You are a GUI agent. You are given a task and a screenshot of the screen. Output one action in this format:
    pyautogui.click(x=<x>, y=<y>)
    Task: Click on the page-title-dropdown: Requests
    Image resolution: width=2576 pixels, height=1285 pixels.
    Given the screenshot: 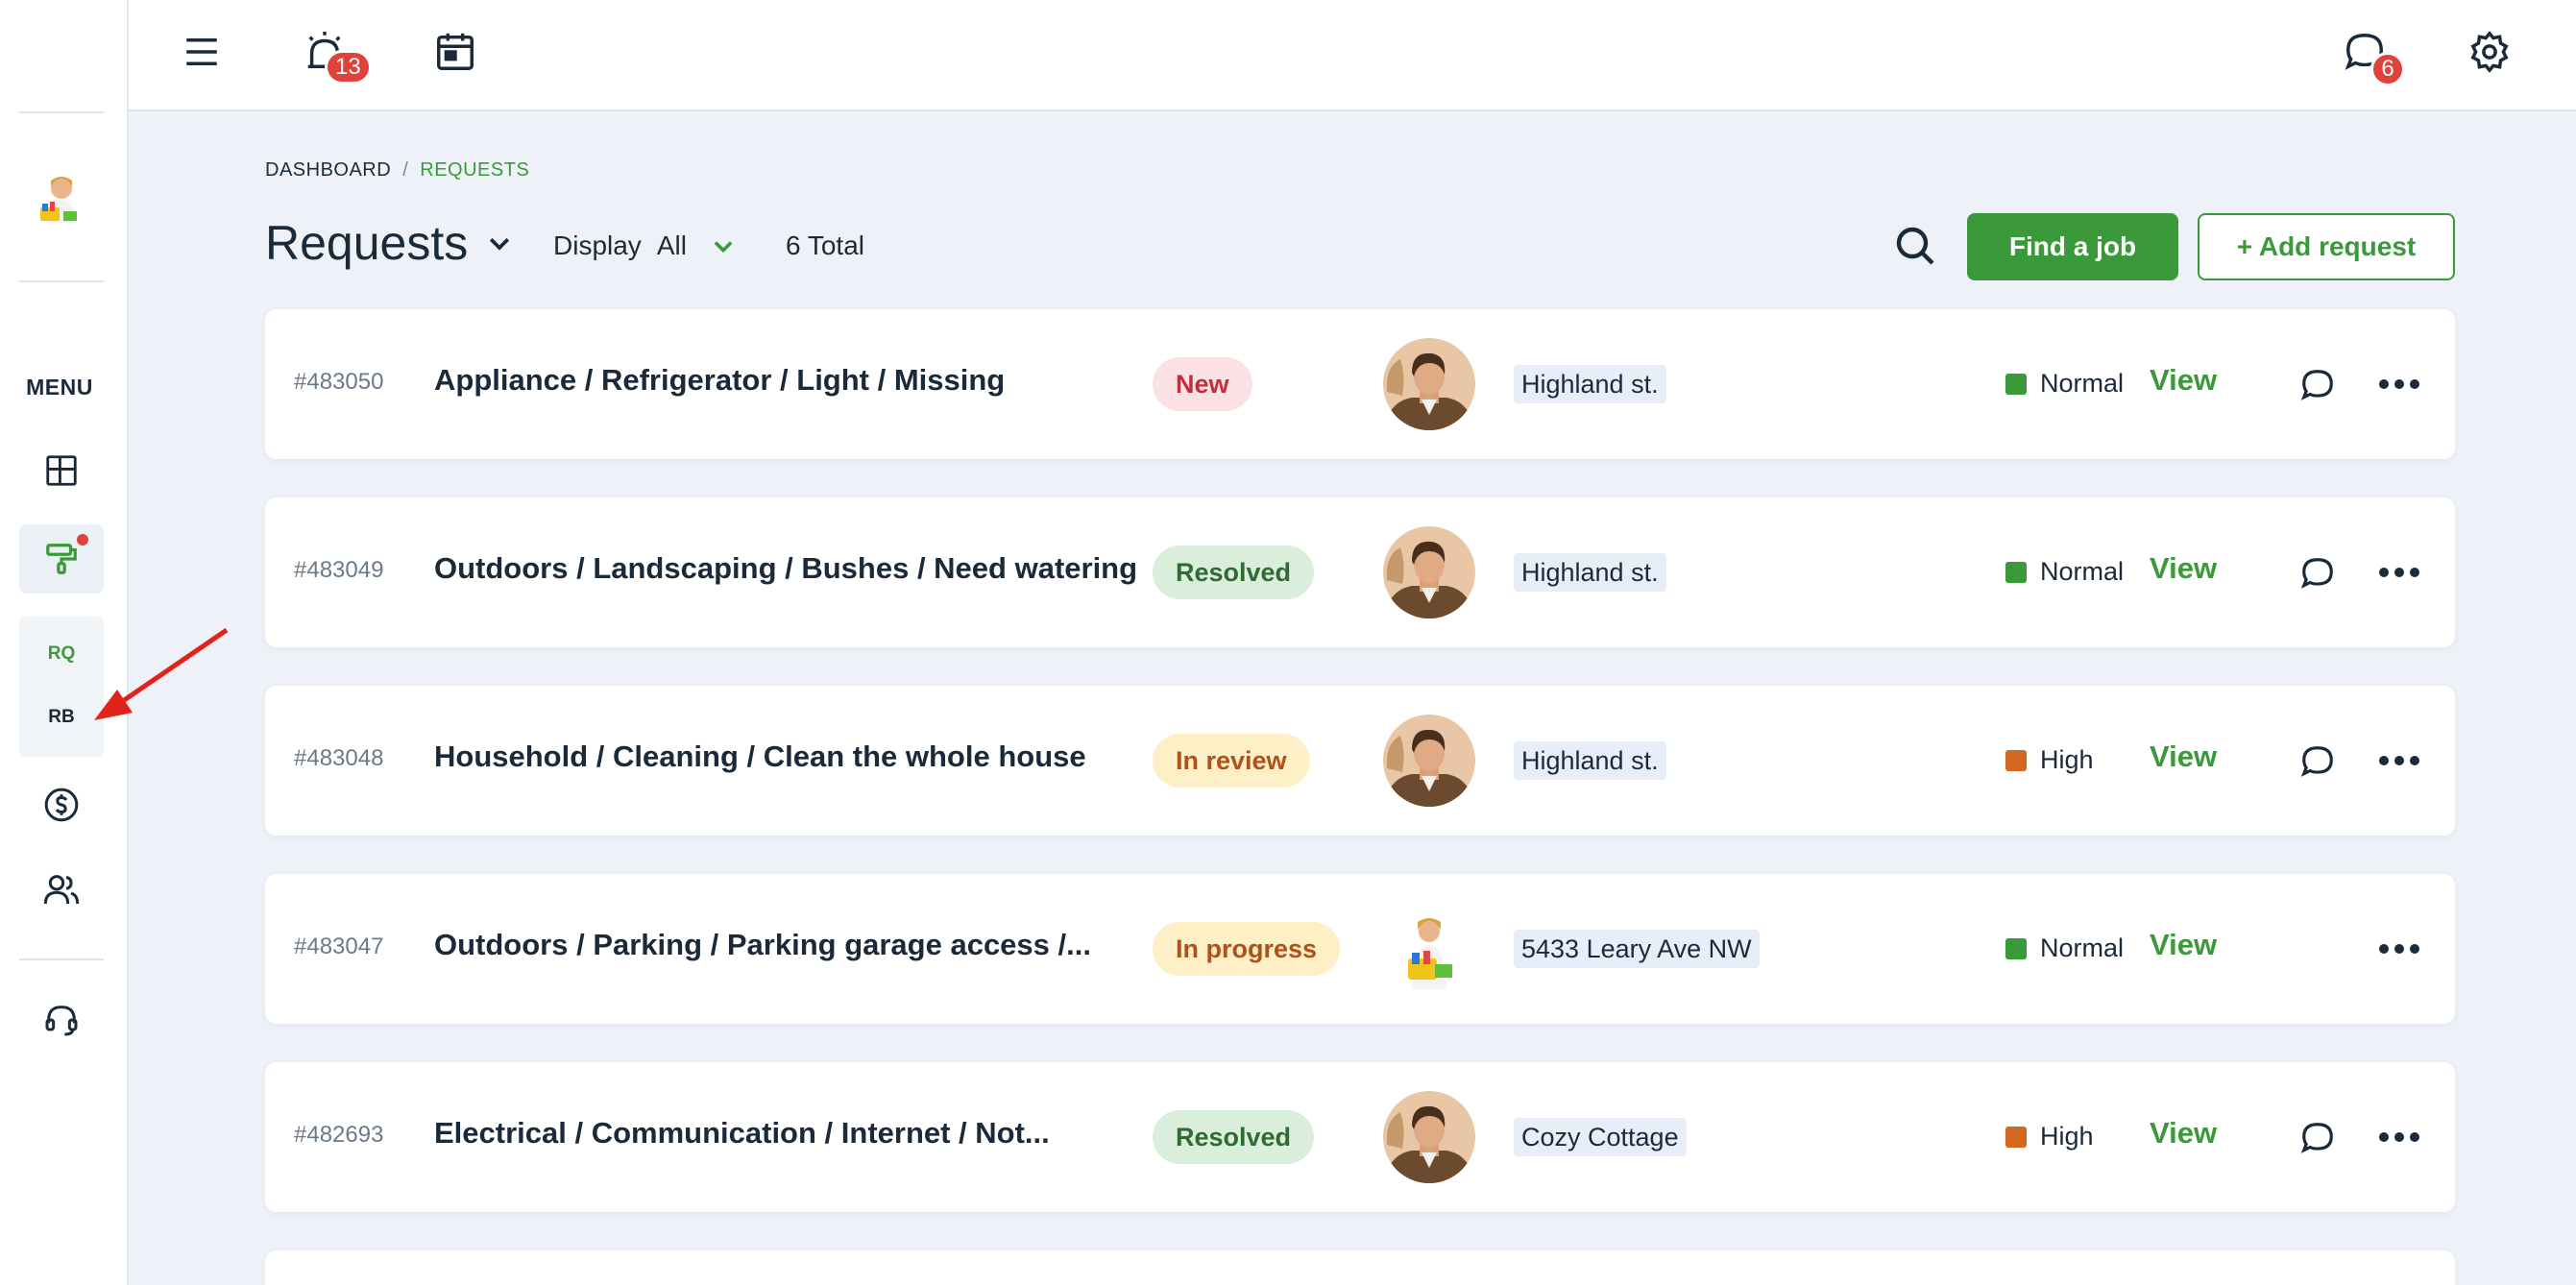 What is the action you would take?
    pyautogui.click(x=390, y=243)
    